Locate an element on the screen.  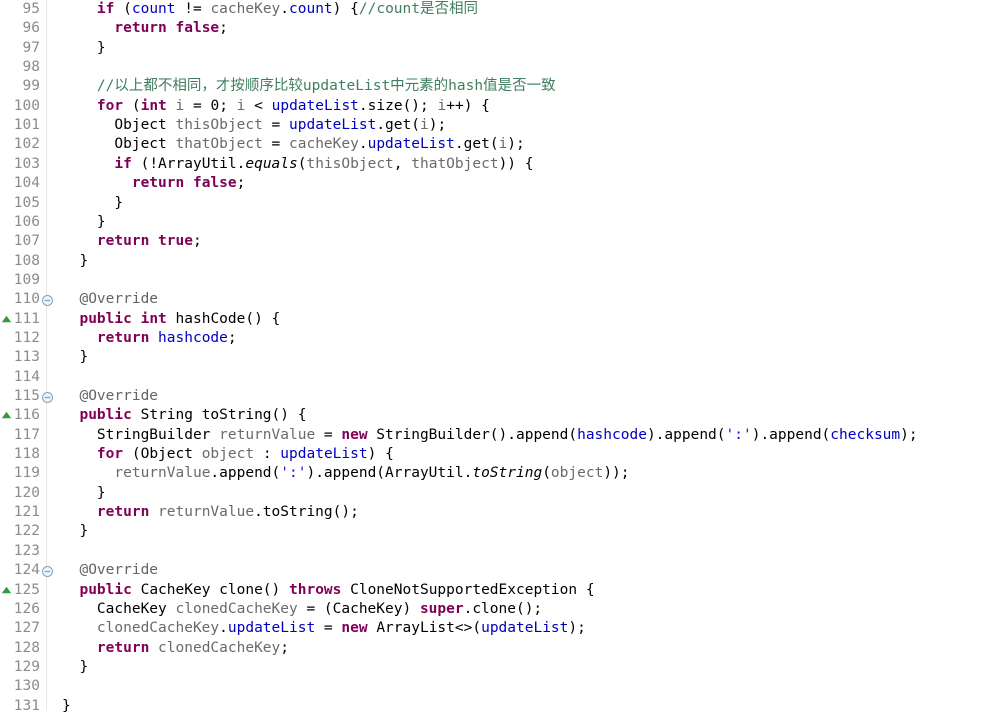
code-line: 120 } is located at coordinates (495, 493).